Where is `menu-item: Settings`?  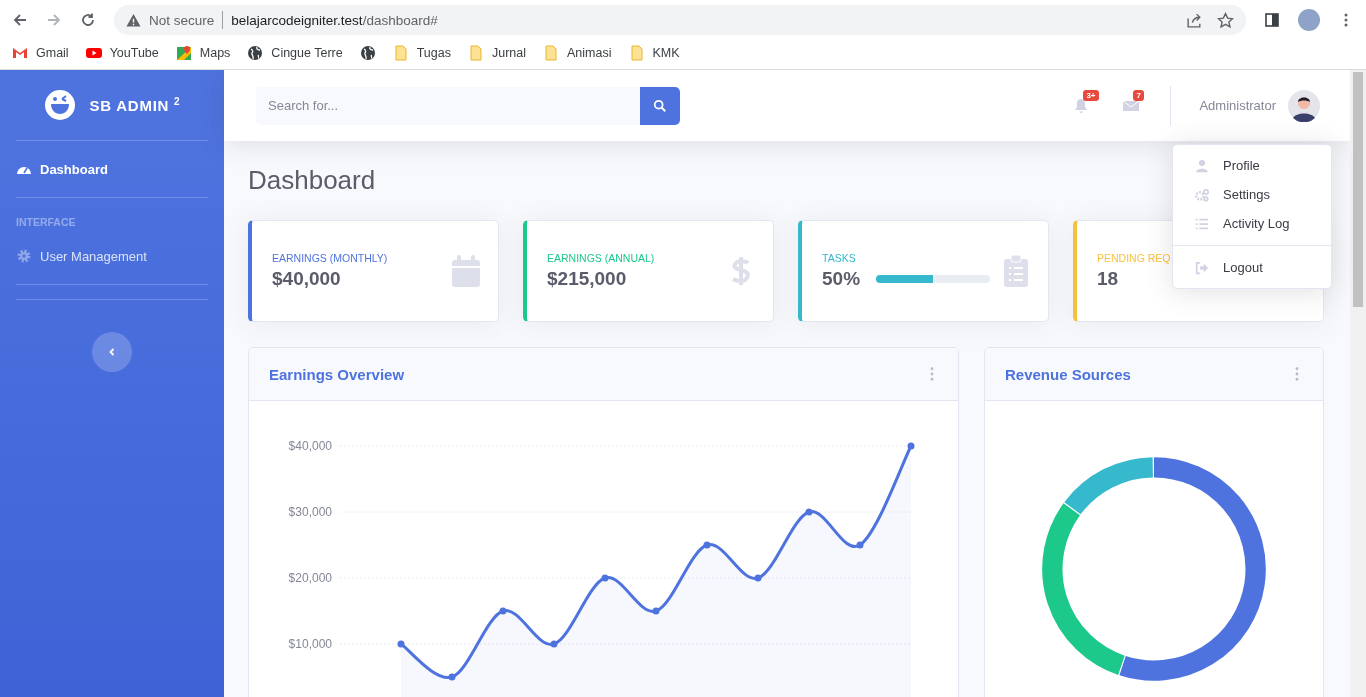
menu-item: Settings is located at coordinates (1252, 194).